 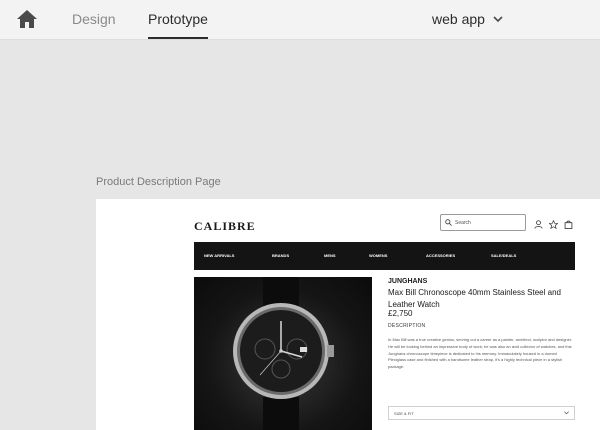 What do you see at coordinates (538, 224) in the screenshot?
I see `user-icon` at bounding box center [538, 224].